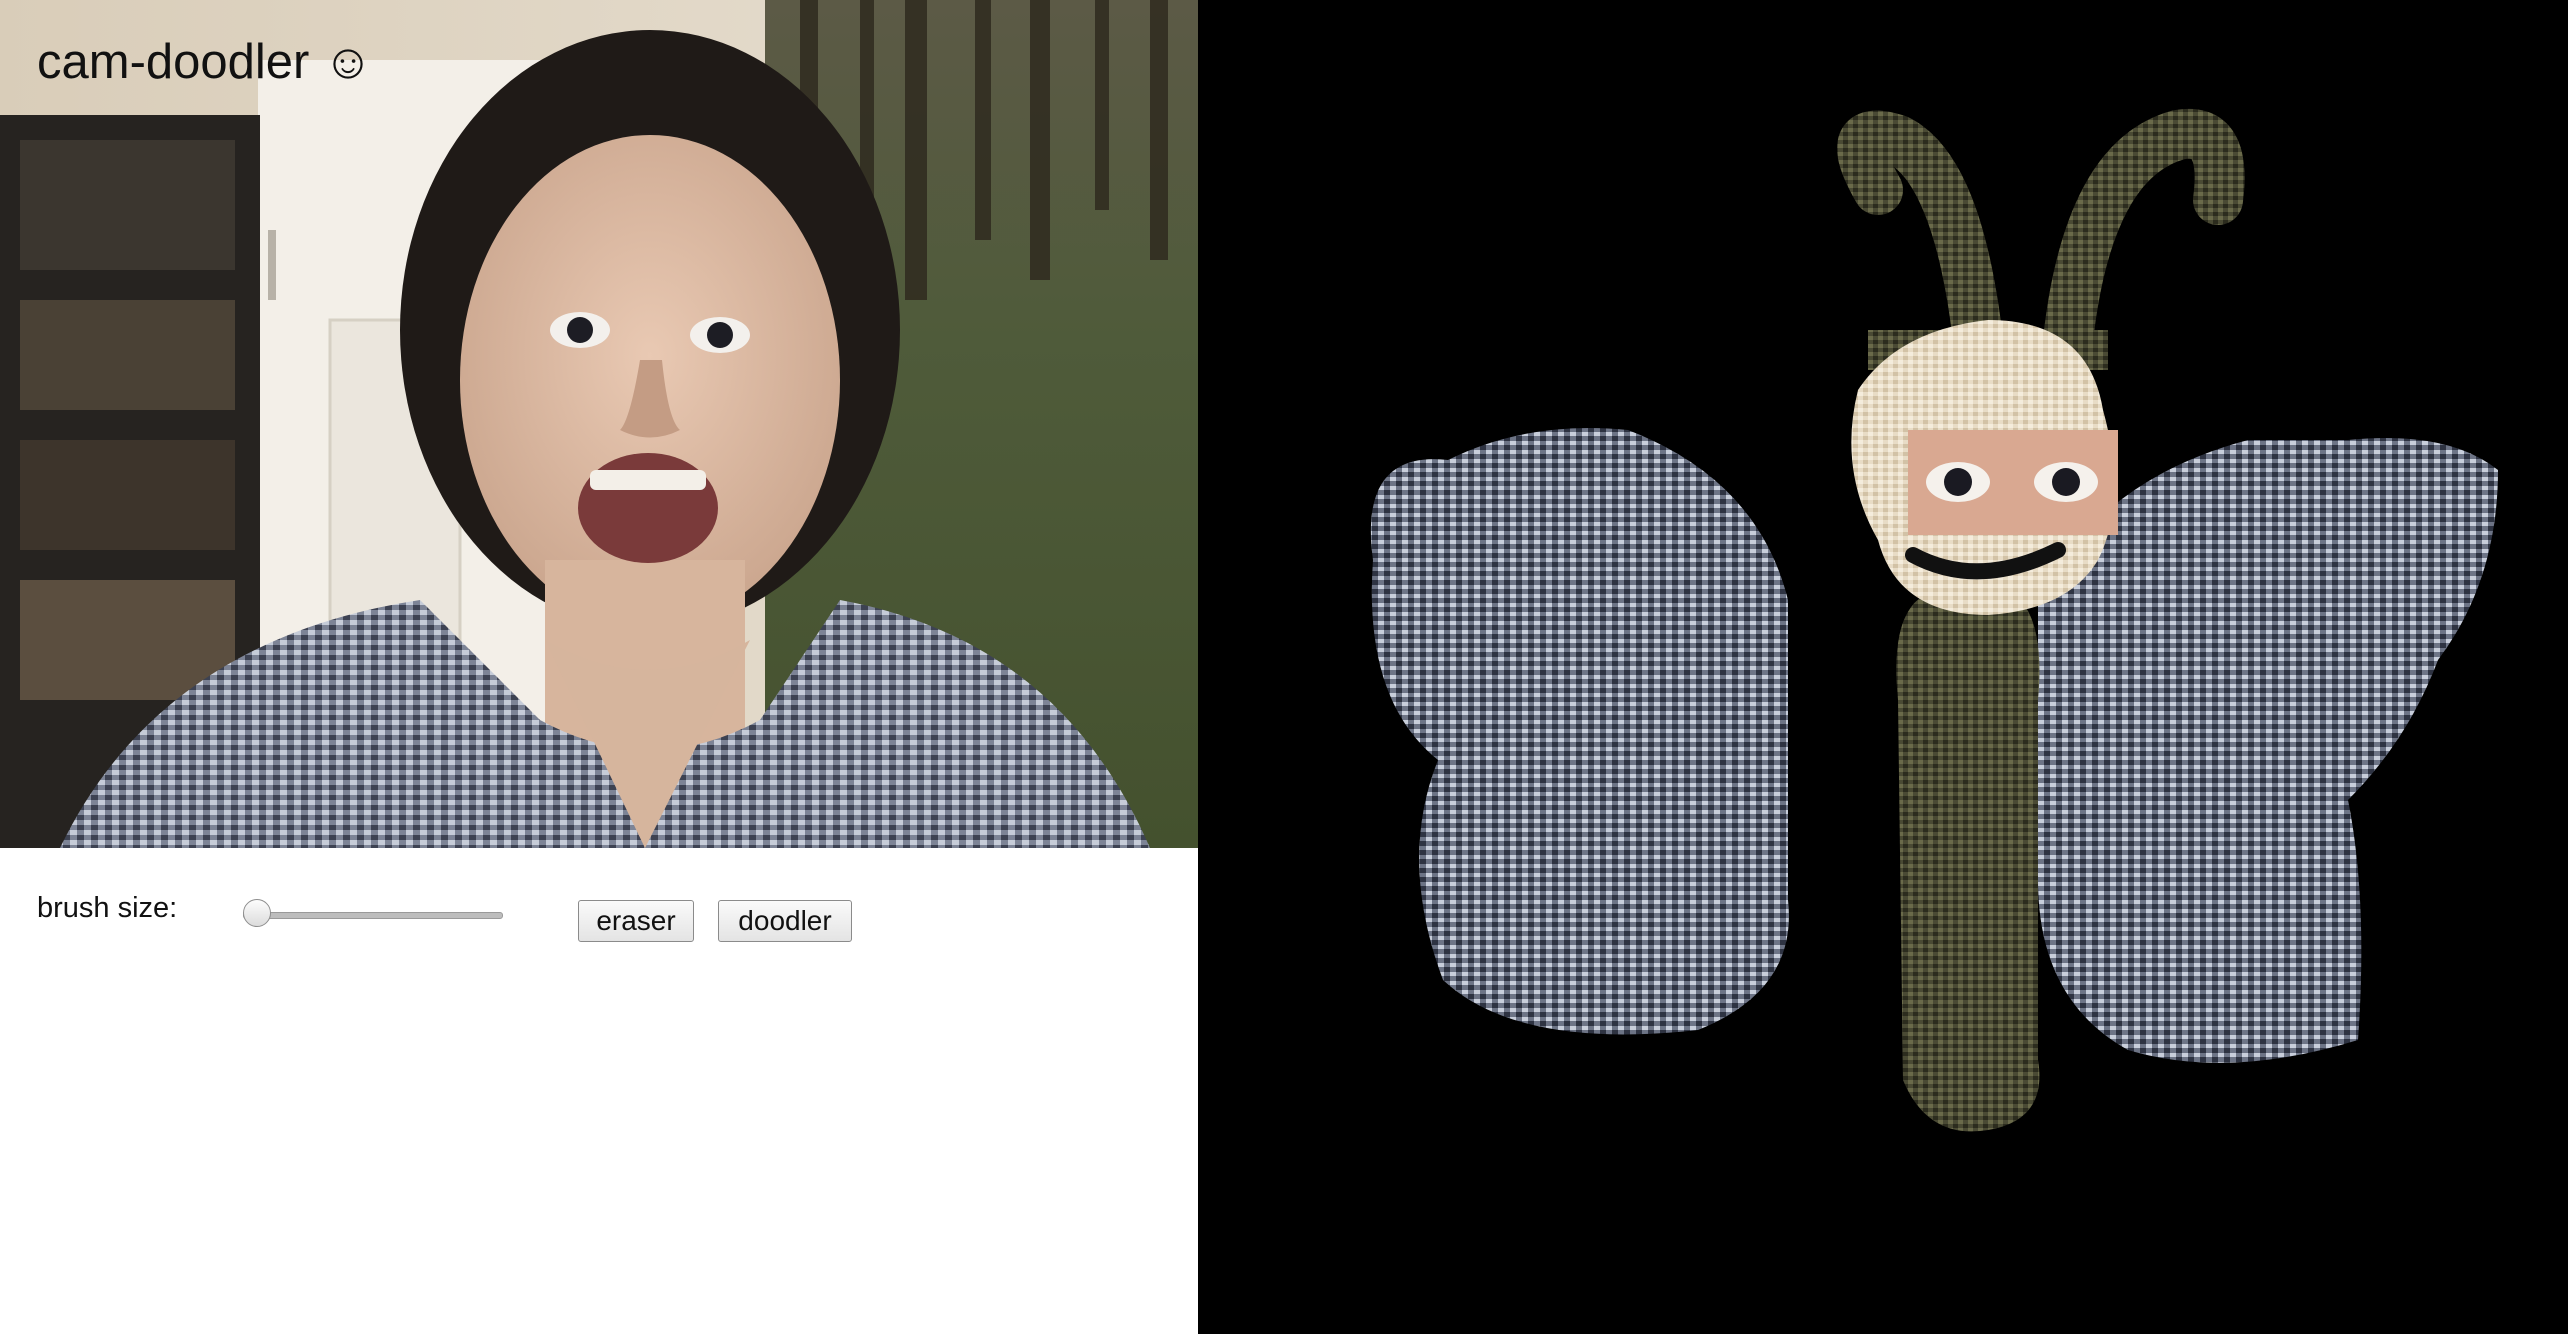  Describe the element at coordinates (785, 921) in the screenshot. I see `doodler-button: doodler` at that location.